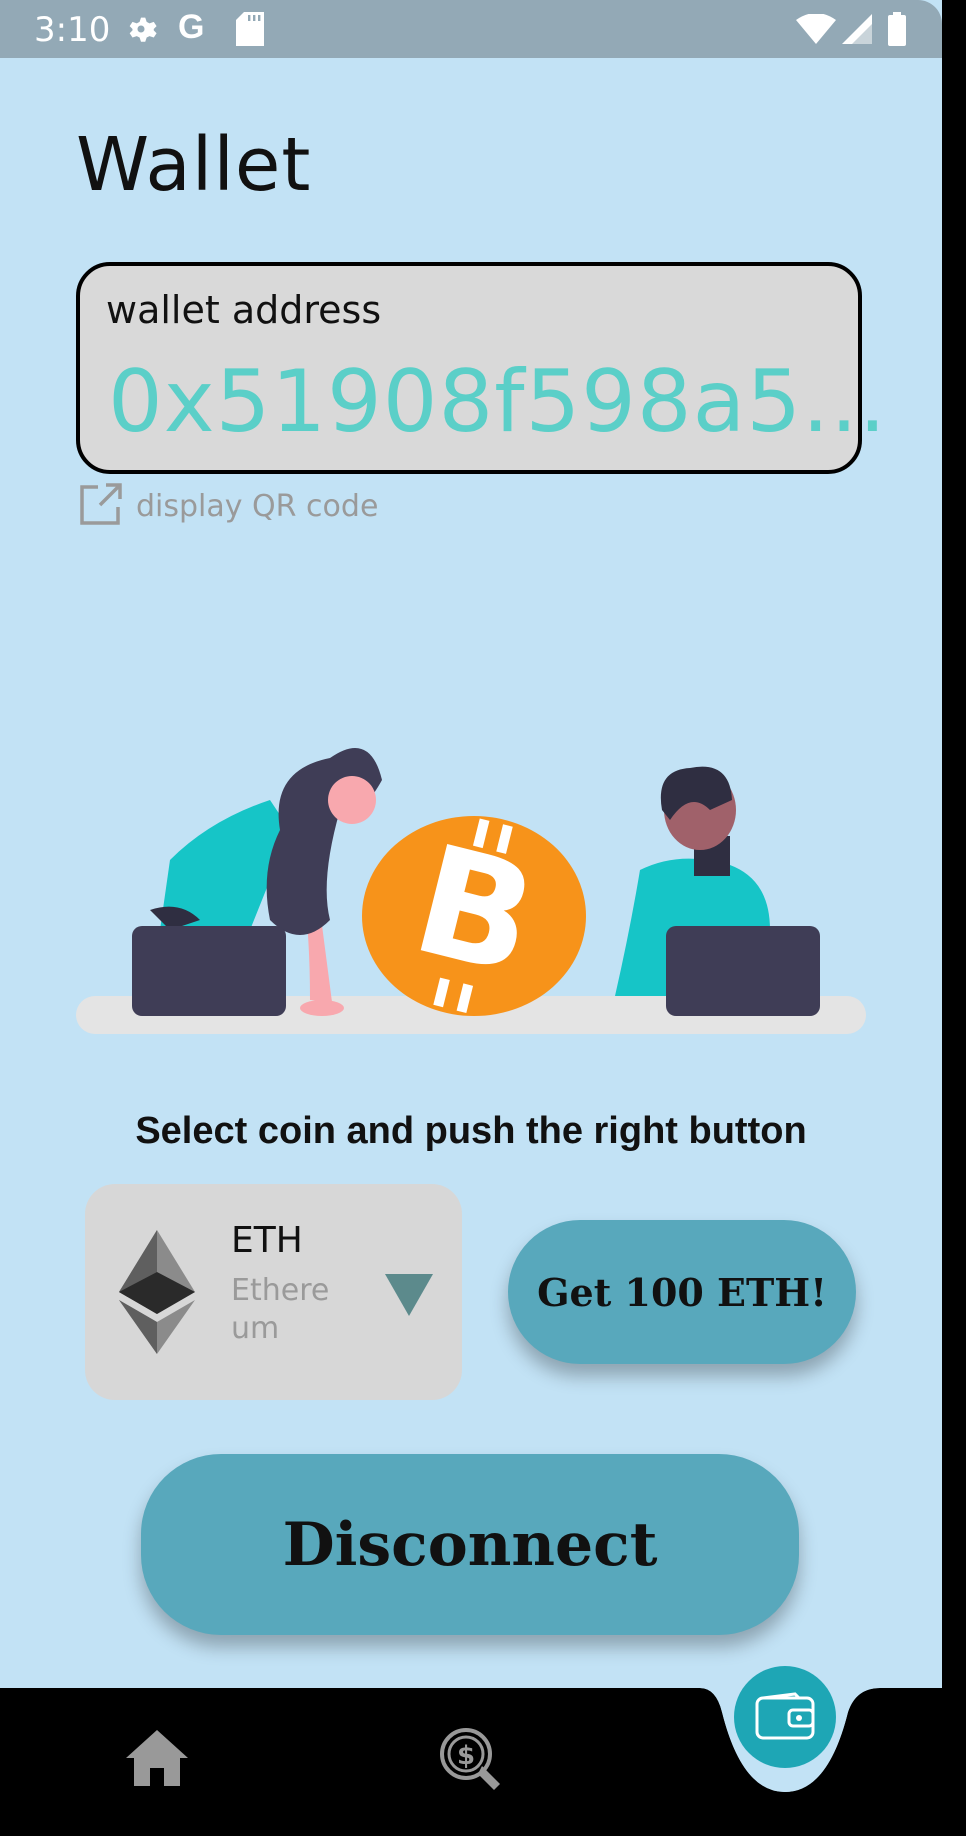 The height and width of the screenshot is (1836, 966). What do you see at coordinates (194, 165) in the screenshot?
I see `page-title: Wallet` at bounding box center [194, 165].